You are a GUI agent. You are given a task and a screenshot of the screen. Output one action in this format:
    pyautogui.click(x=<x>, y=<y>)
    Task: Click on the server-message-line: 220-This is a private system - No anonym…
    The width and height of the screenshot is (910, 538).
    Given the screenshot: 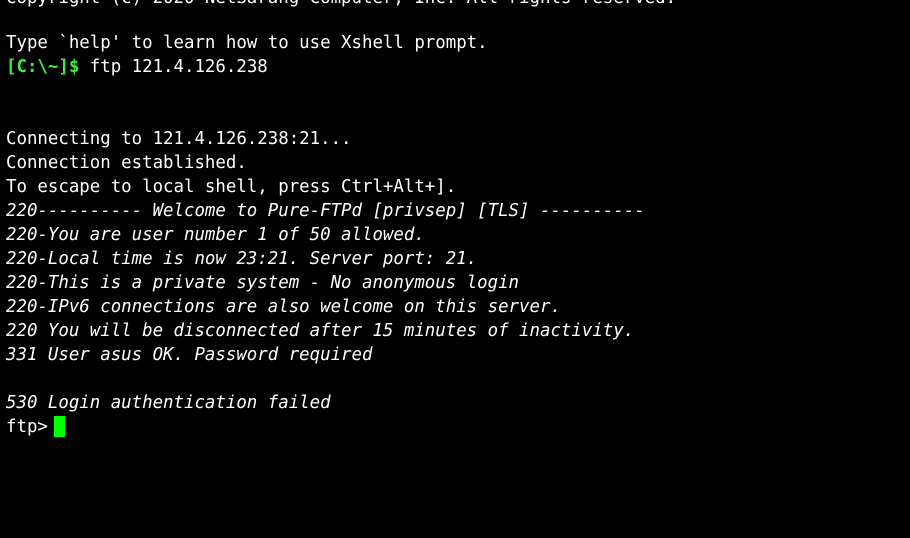 What is the action you would take?
    pyautogui.click(x=263, y=283)
    